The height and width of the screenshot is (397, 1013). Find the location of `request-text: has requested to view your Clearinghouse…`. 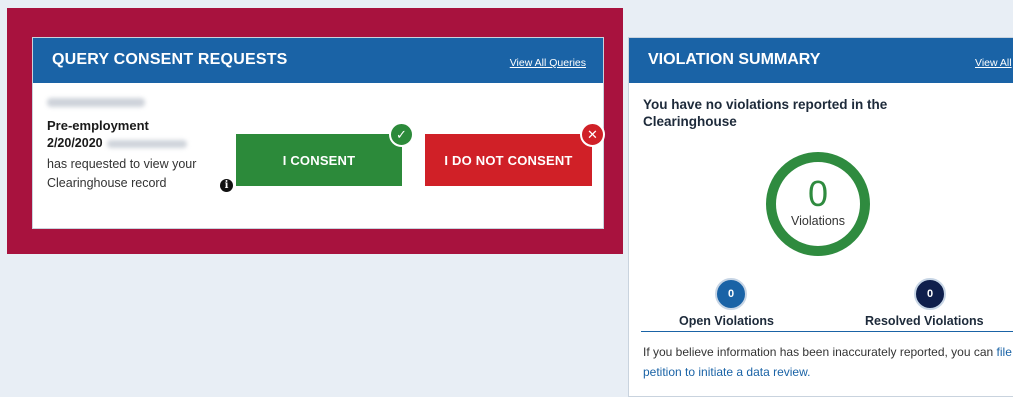

request-text: has requested to view your Clearinghouse… is located at coordinates (122, 173).